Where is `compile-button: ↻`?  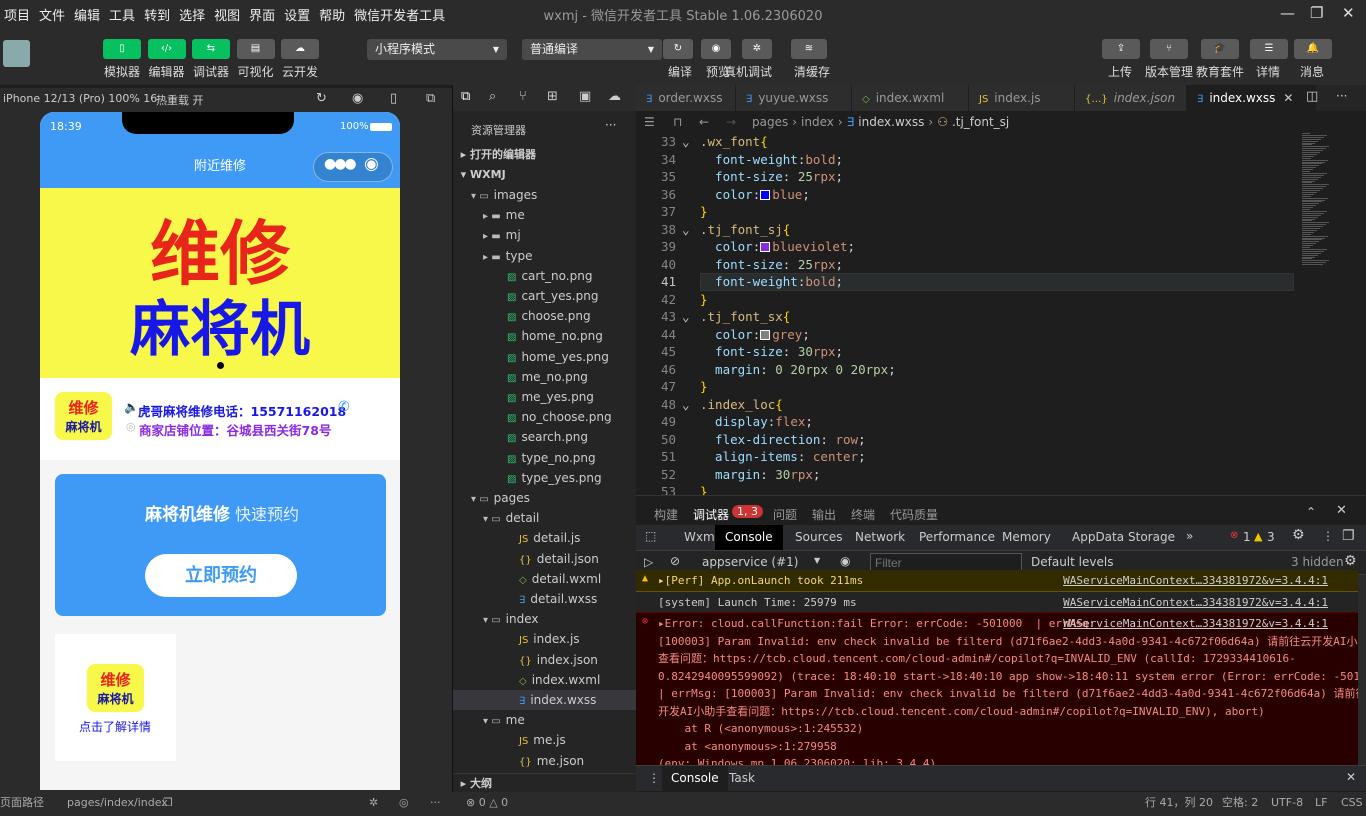 compile-button: ↻ is located at coordinates (678, 49).